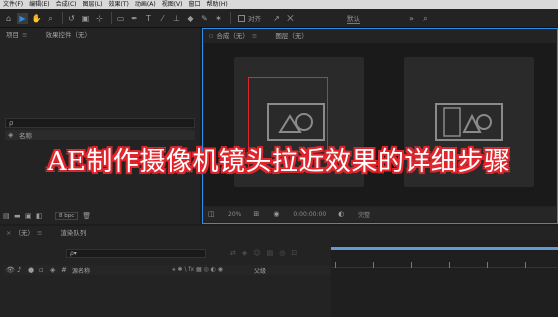 The width and height of the screenshot is (558, 317). I want to click on work-area-bar, so click(444, 248).